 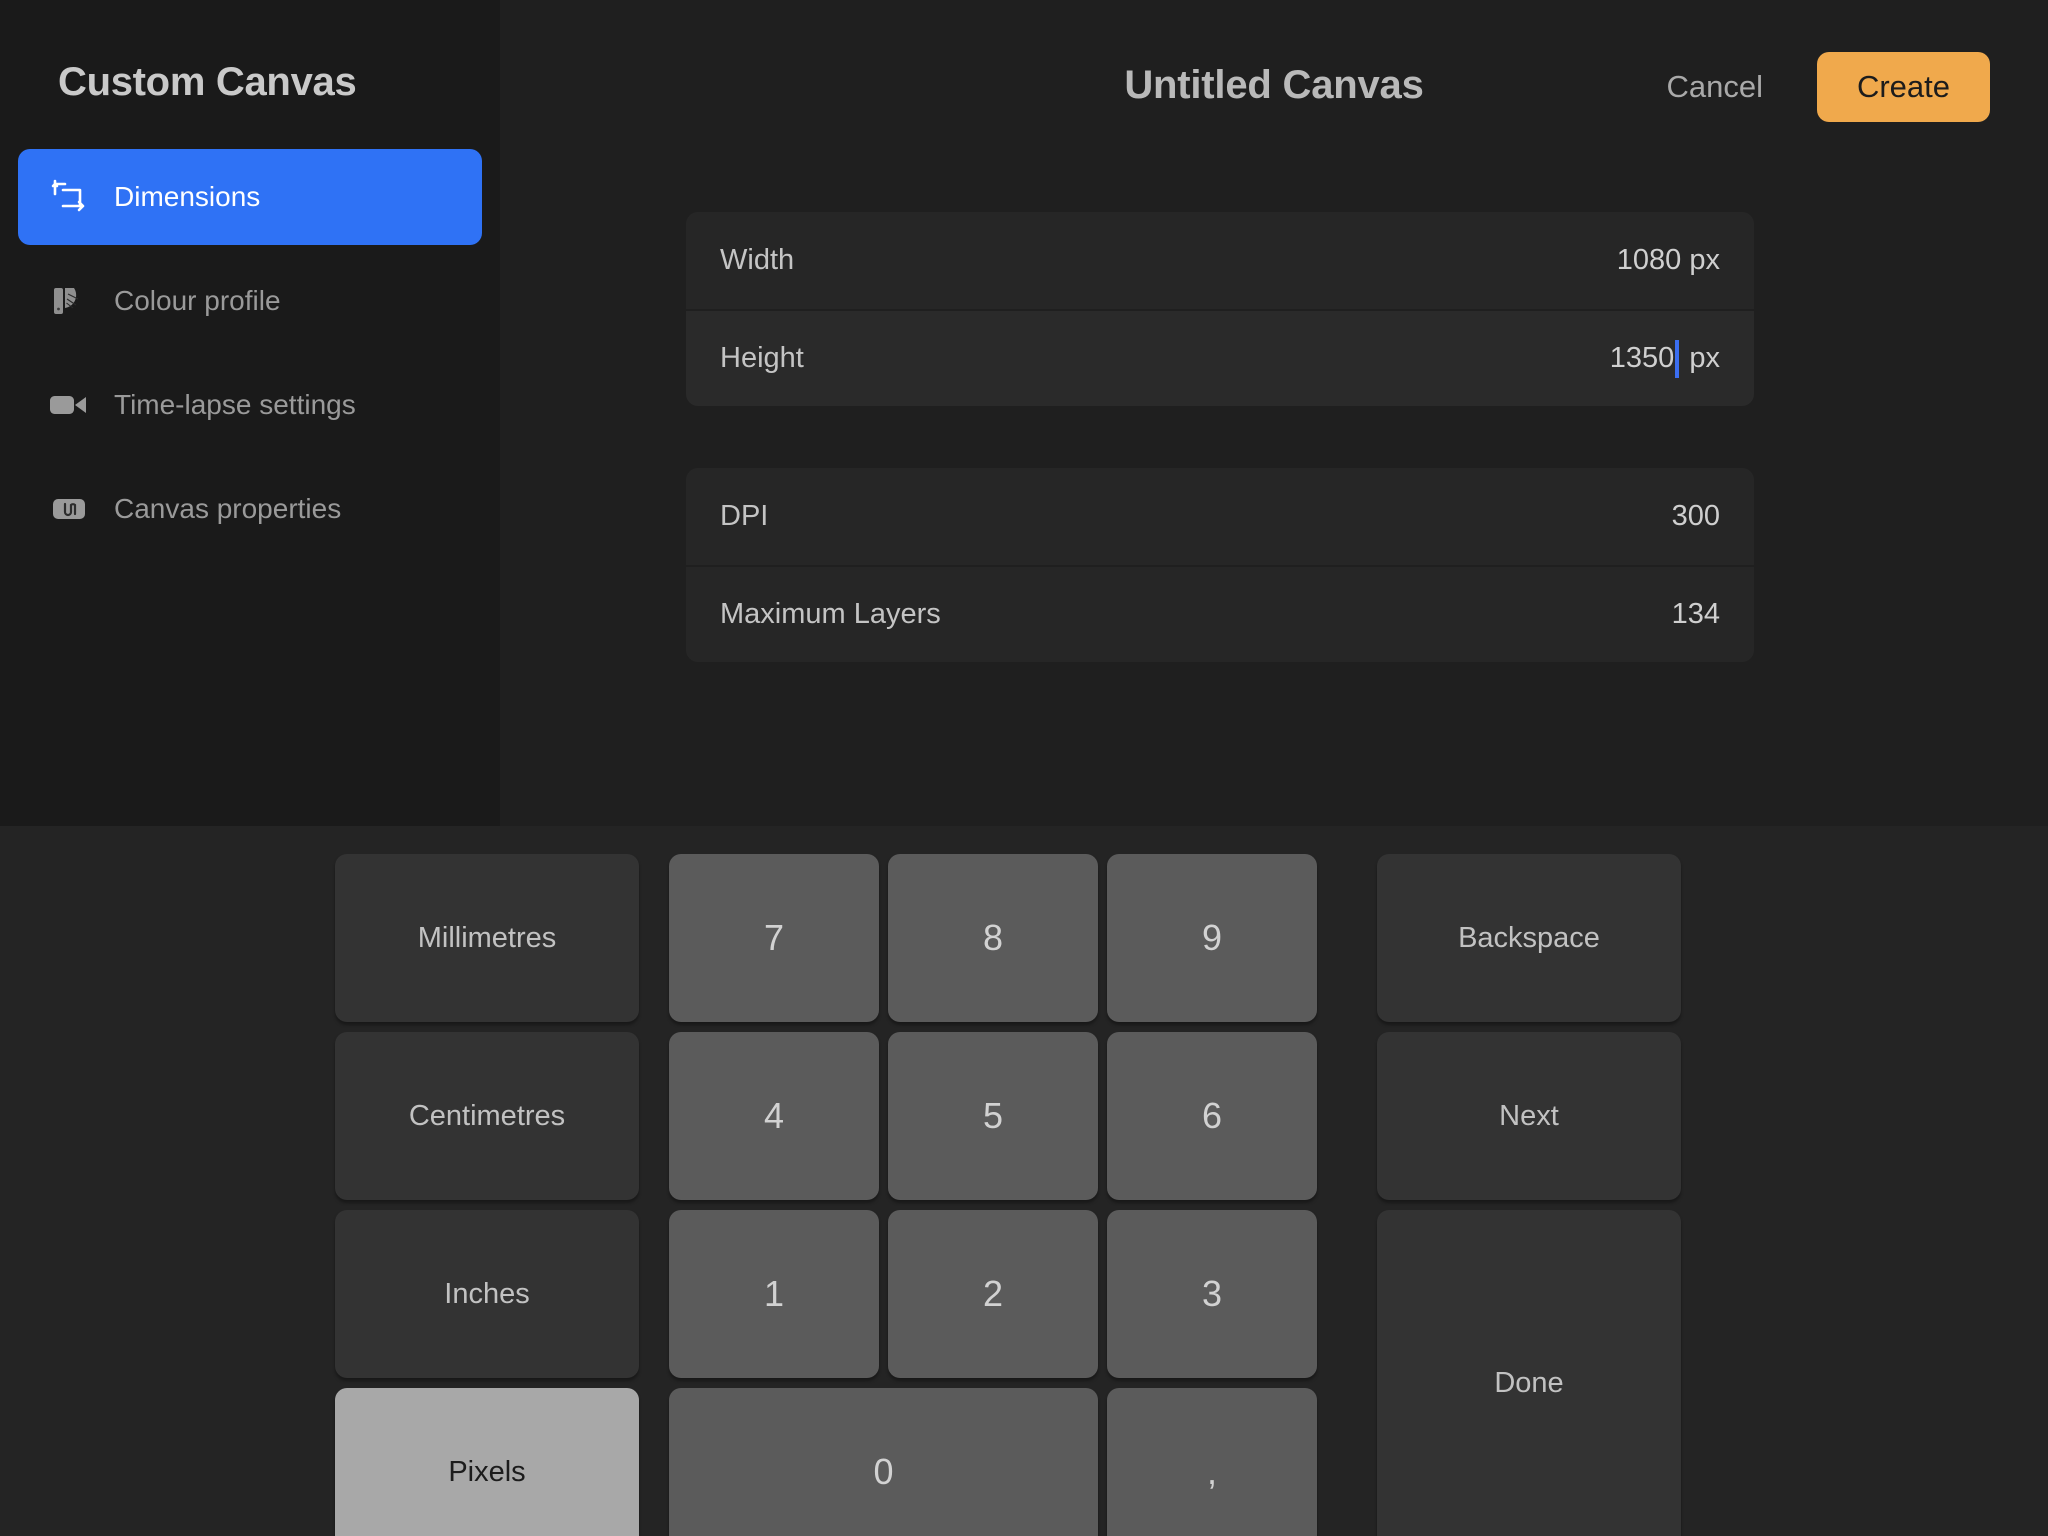 I want to click on topbar: Untitled Canvas Cancel Create, so click(x=1274, y=85).